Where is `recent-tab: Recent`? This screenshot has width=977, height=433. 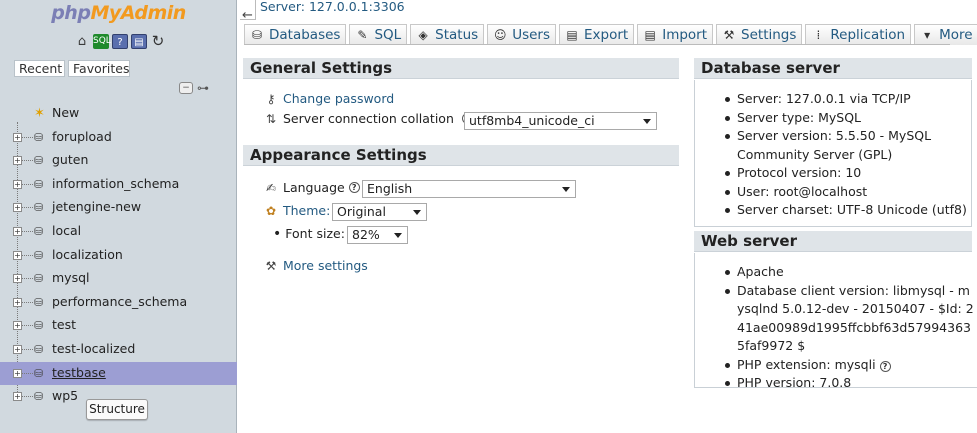
recent-tab: Recent is located at coordinates (39, 68).